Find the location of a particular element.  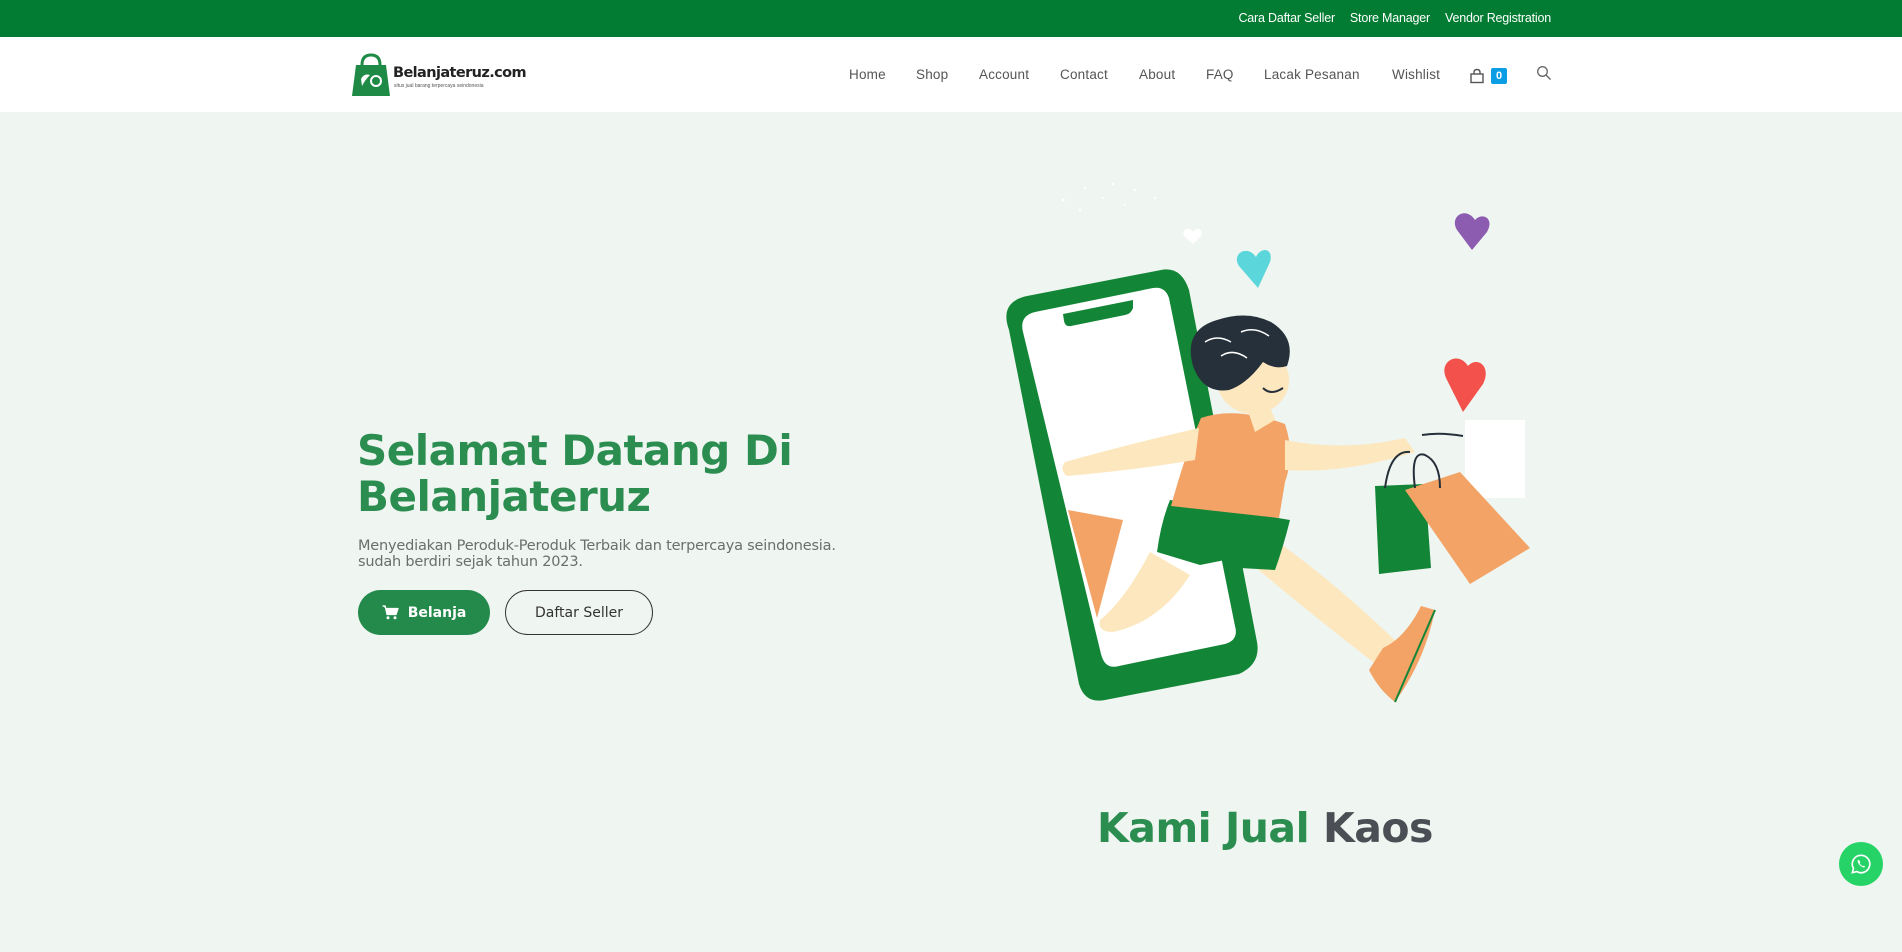

whatsapp-button is located at coordinates (1861, 864).